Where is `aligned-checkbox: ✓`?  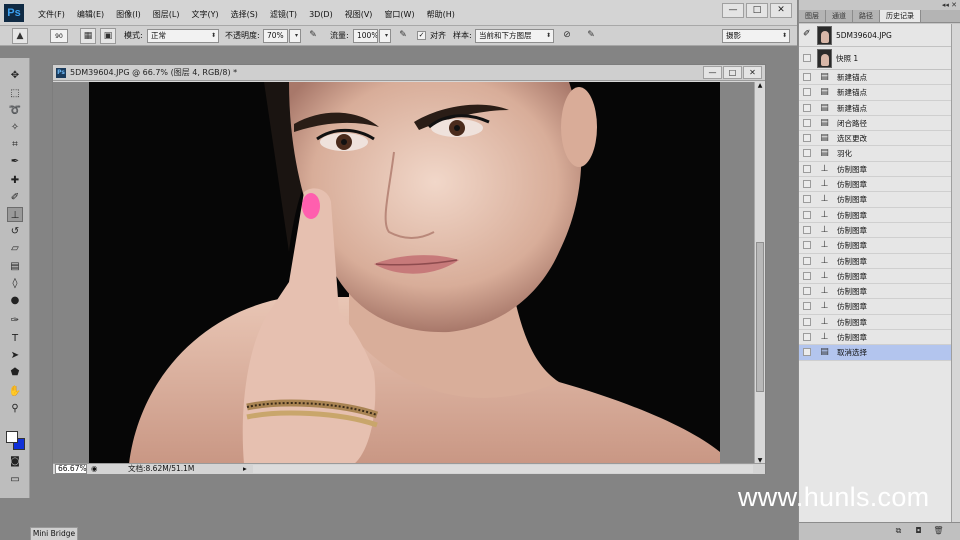 aligned-checkbox: ✓ is located at coordinates (421, 35).